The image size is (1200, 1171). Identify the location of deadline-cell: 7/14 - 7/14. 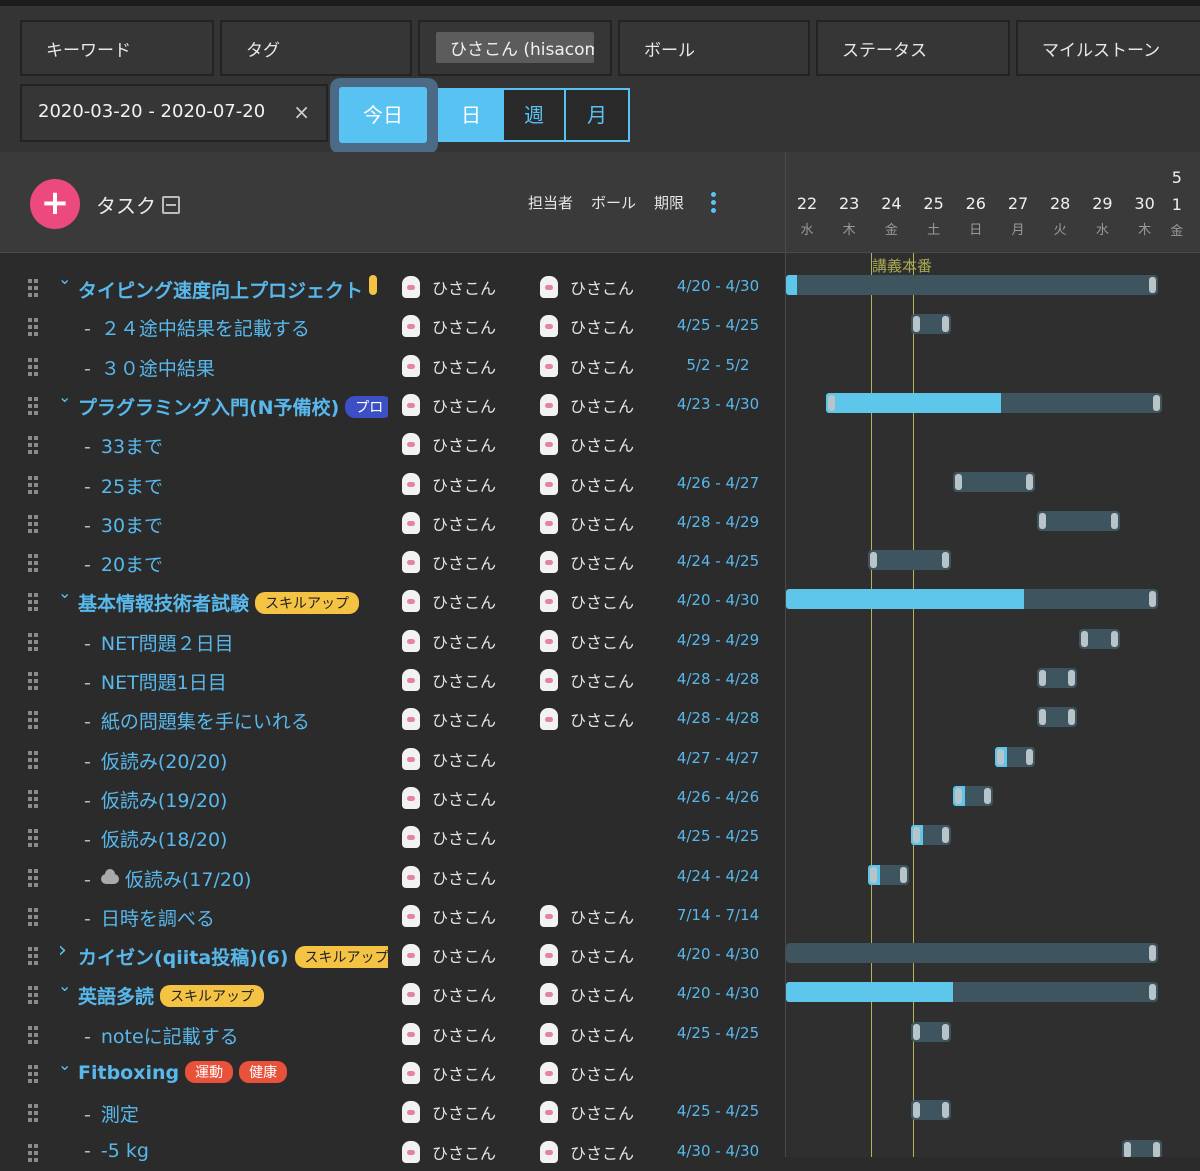
(718, 915).